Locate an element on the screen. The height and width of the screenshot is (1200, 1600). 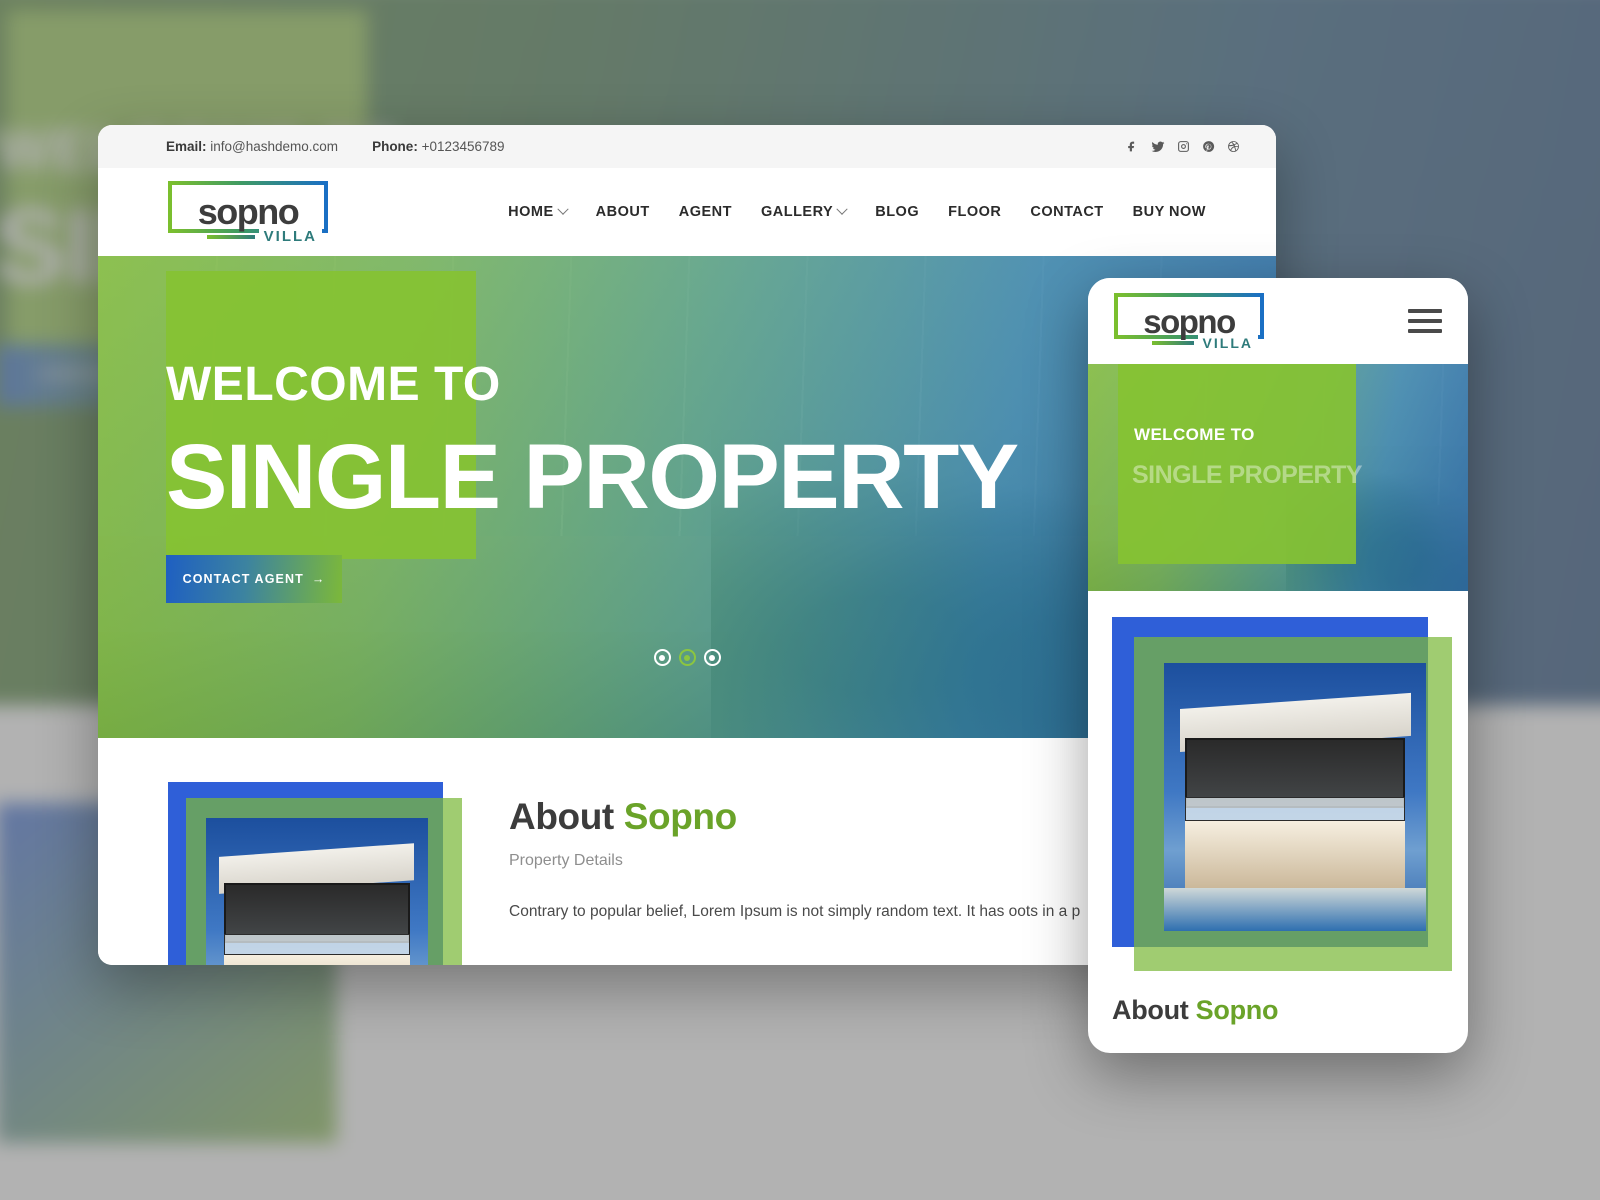
dribbble-icon is located at coordinates (1233, 146).